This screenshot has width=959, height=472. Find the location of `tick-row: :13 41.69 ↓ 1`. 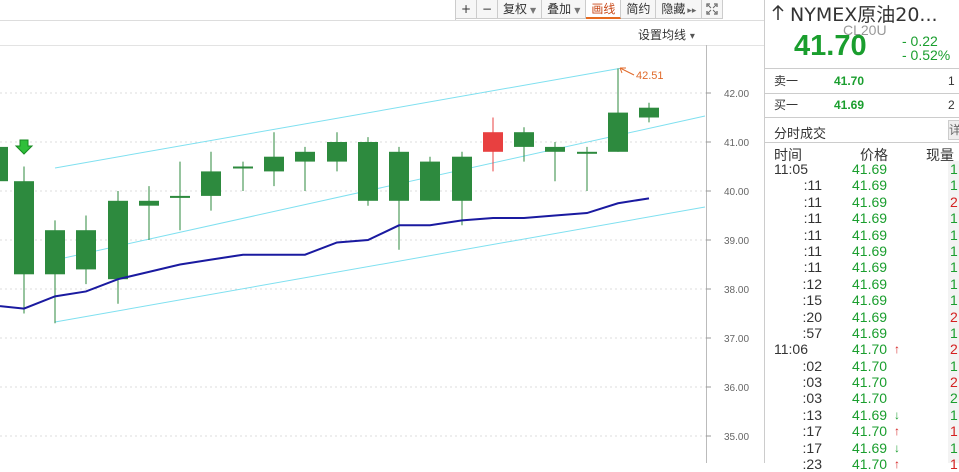

tick-row: :13 41.69 ↓ 1 is located at coordinates (866, 415).